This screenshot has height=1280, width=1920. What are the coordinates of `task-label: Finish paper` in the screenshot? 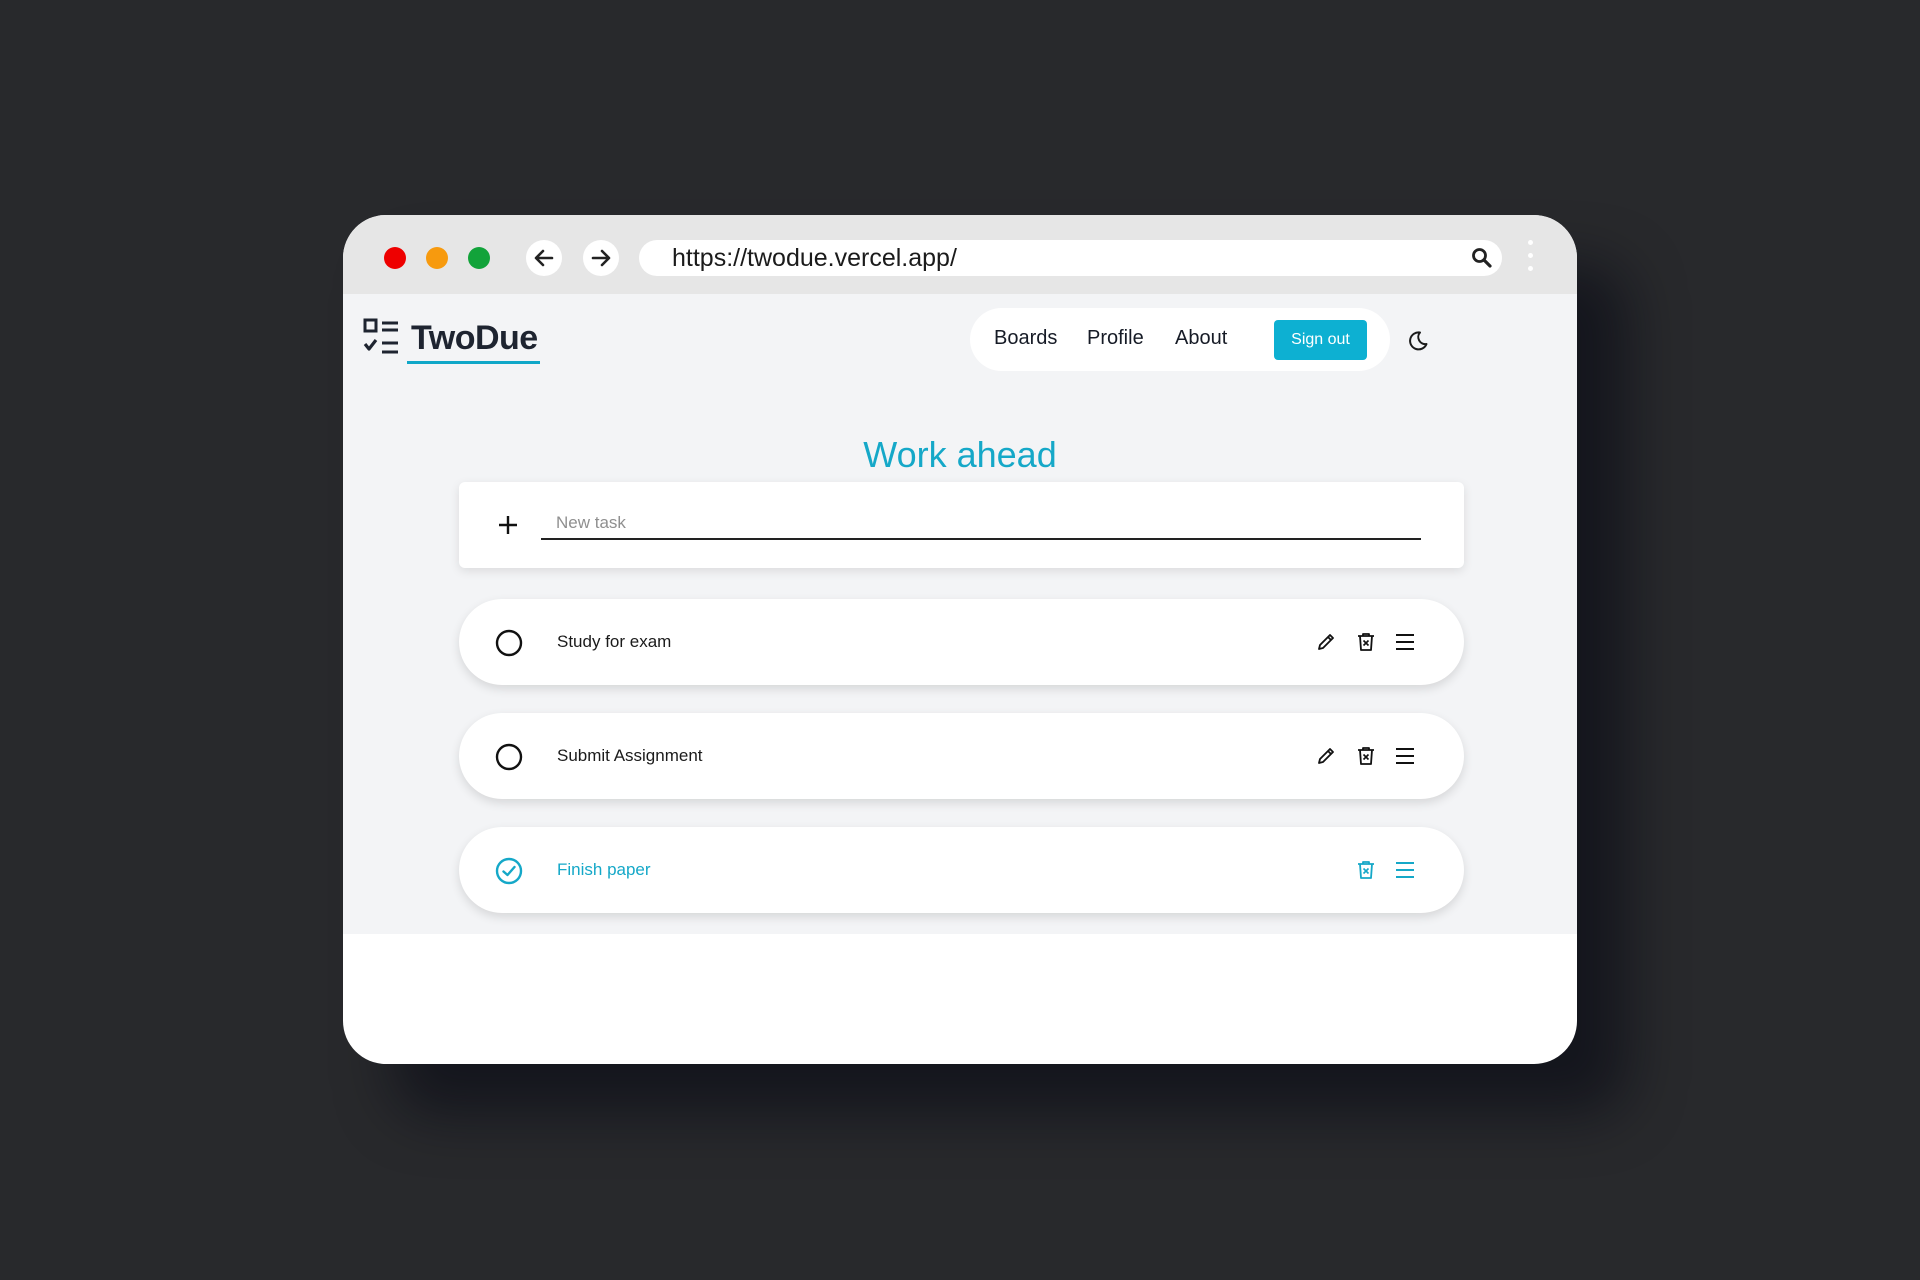 It's located at (604, 869).